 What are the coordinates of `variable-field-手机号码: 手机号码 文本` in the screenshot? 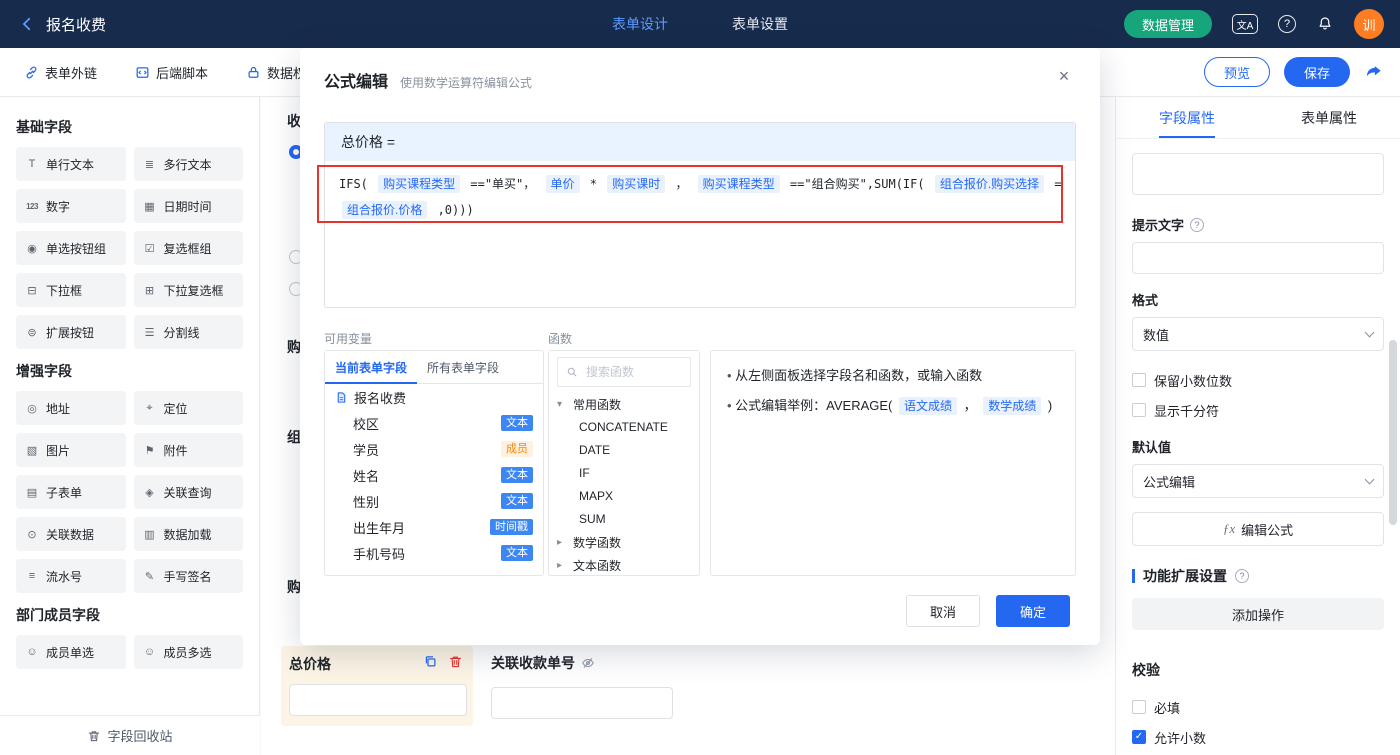 It's located at (434, 553).